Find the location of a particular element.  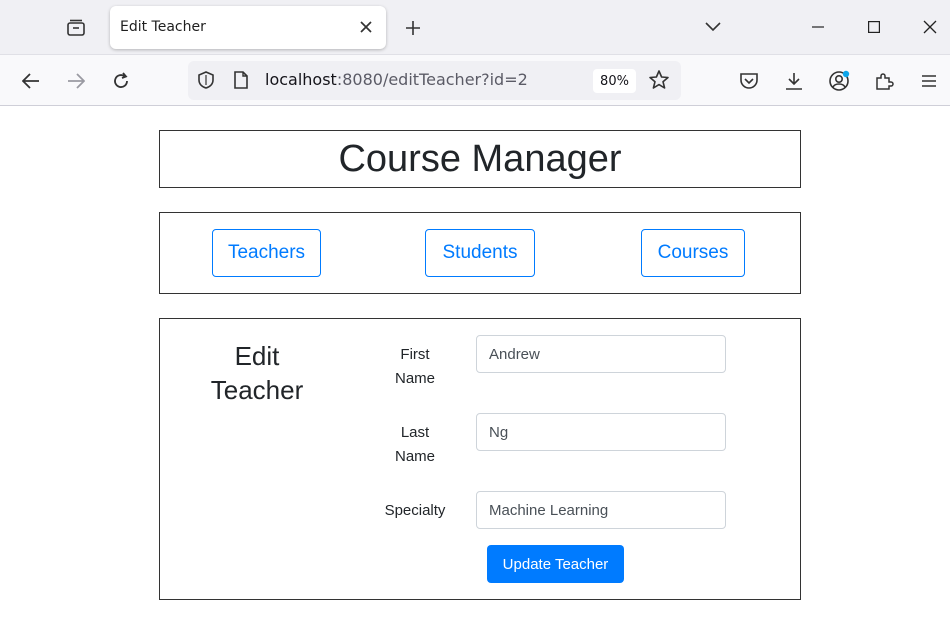

url-bar: localhost:8080/editTeacher?id=2 80% is located at coordinates (434, 80).